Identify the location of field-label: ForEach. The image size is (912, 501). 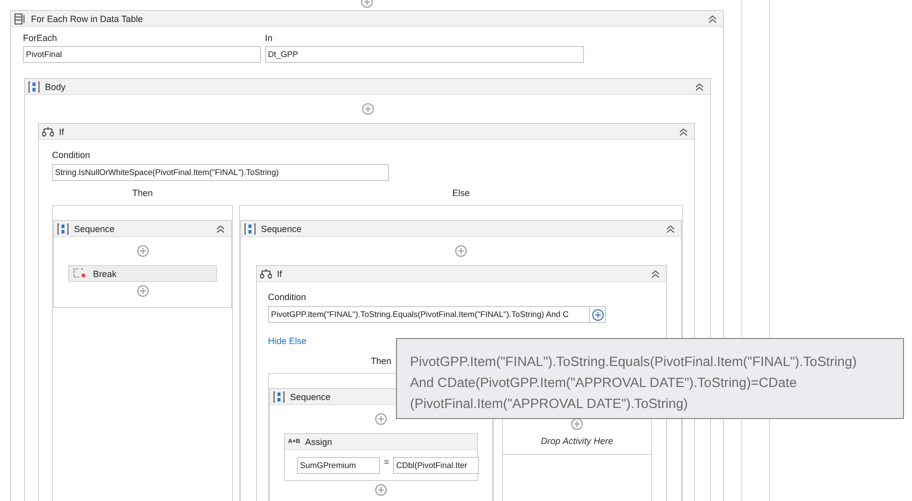
(40, 38).